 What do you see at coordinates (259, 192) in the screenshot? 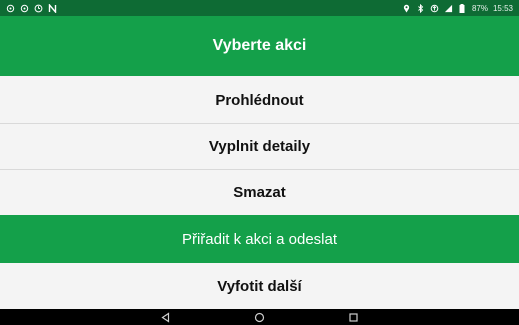
I see `delete-button: Smazat` at bounding box center [259, 192].